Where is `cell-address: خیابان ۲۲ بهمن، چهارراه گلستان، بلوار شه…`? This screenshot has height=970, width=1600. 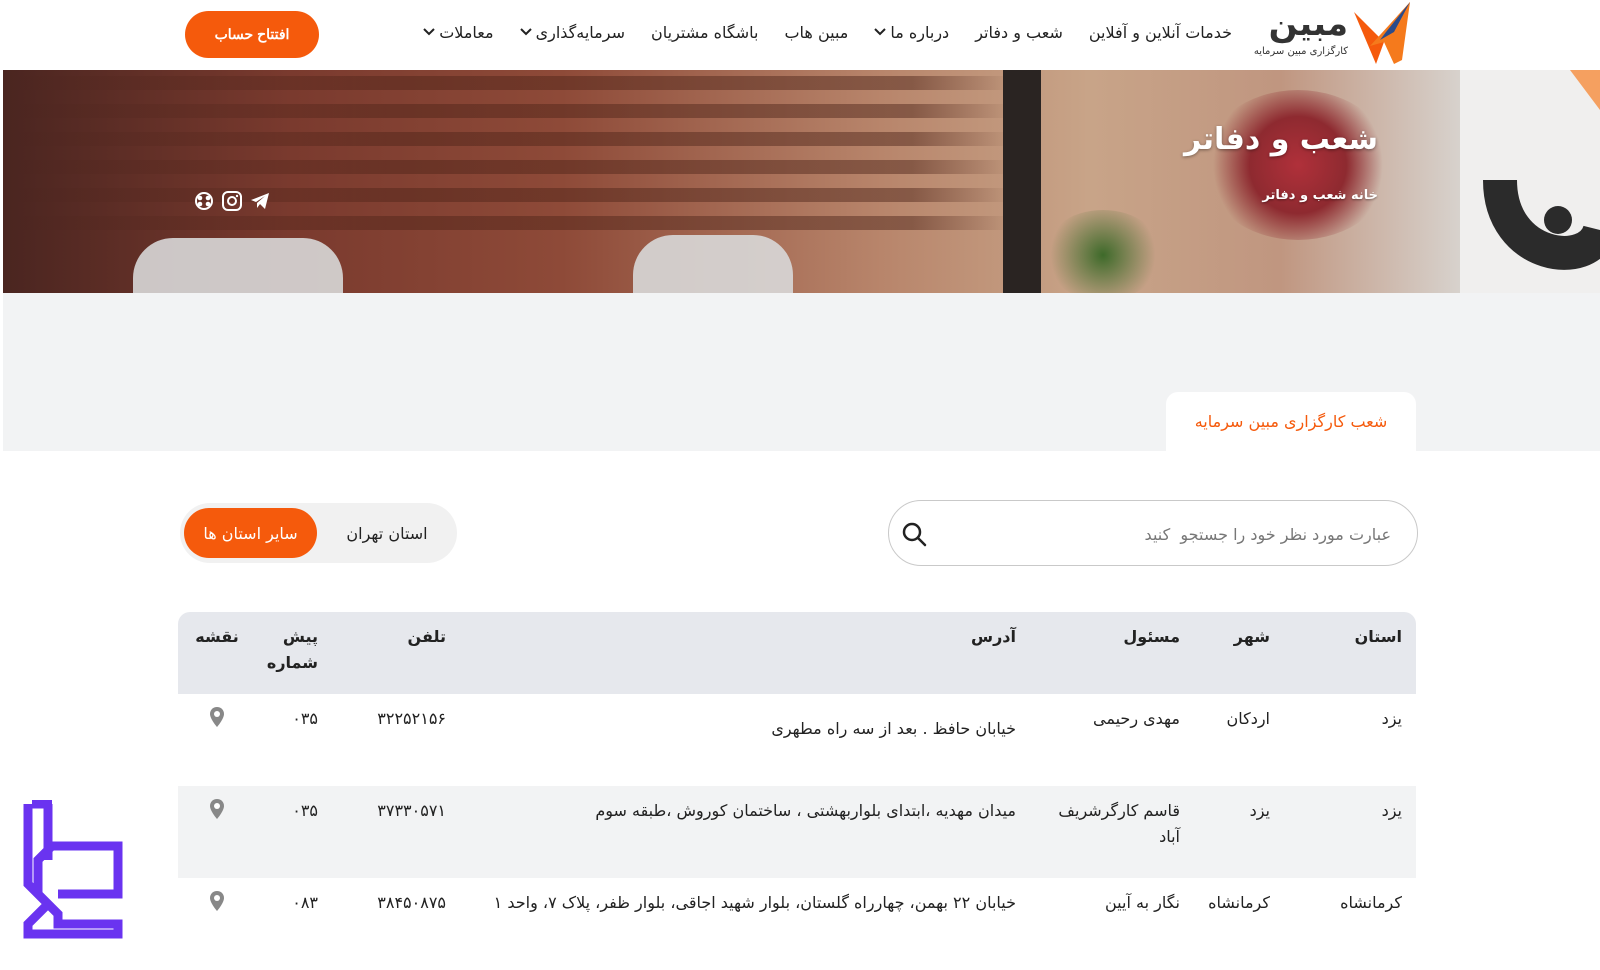 cell-address: خیابان ۲۲ بهمن، چهارراه گلستان، بلوار شه… is located at coordinates (754, 902).